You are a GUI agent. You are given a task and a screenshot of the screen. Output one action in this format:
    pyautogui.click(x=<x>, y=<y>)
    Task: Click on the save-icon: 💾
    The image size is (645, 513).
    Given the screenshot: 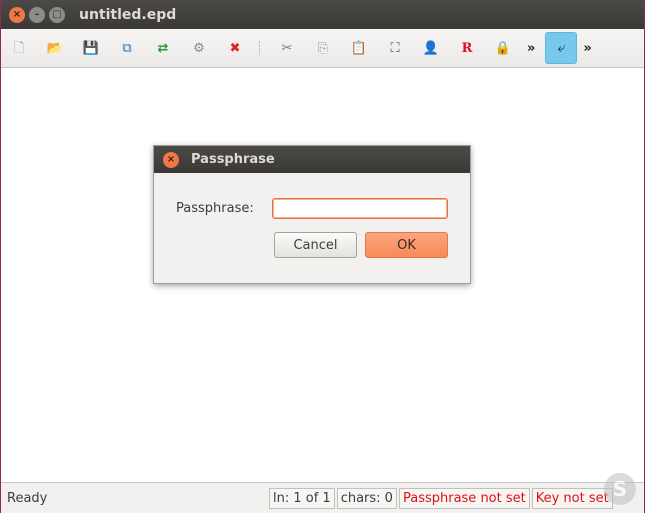 What is the action you would take?
    pyautogui.click(x=91, y=48)
    